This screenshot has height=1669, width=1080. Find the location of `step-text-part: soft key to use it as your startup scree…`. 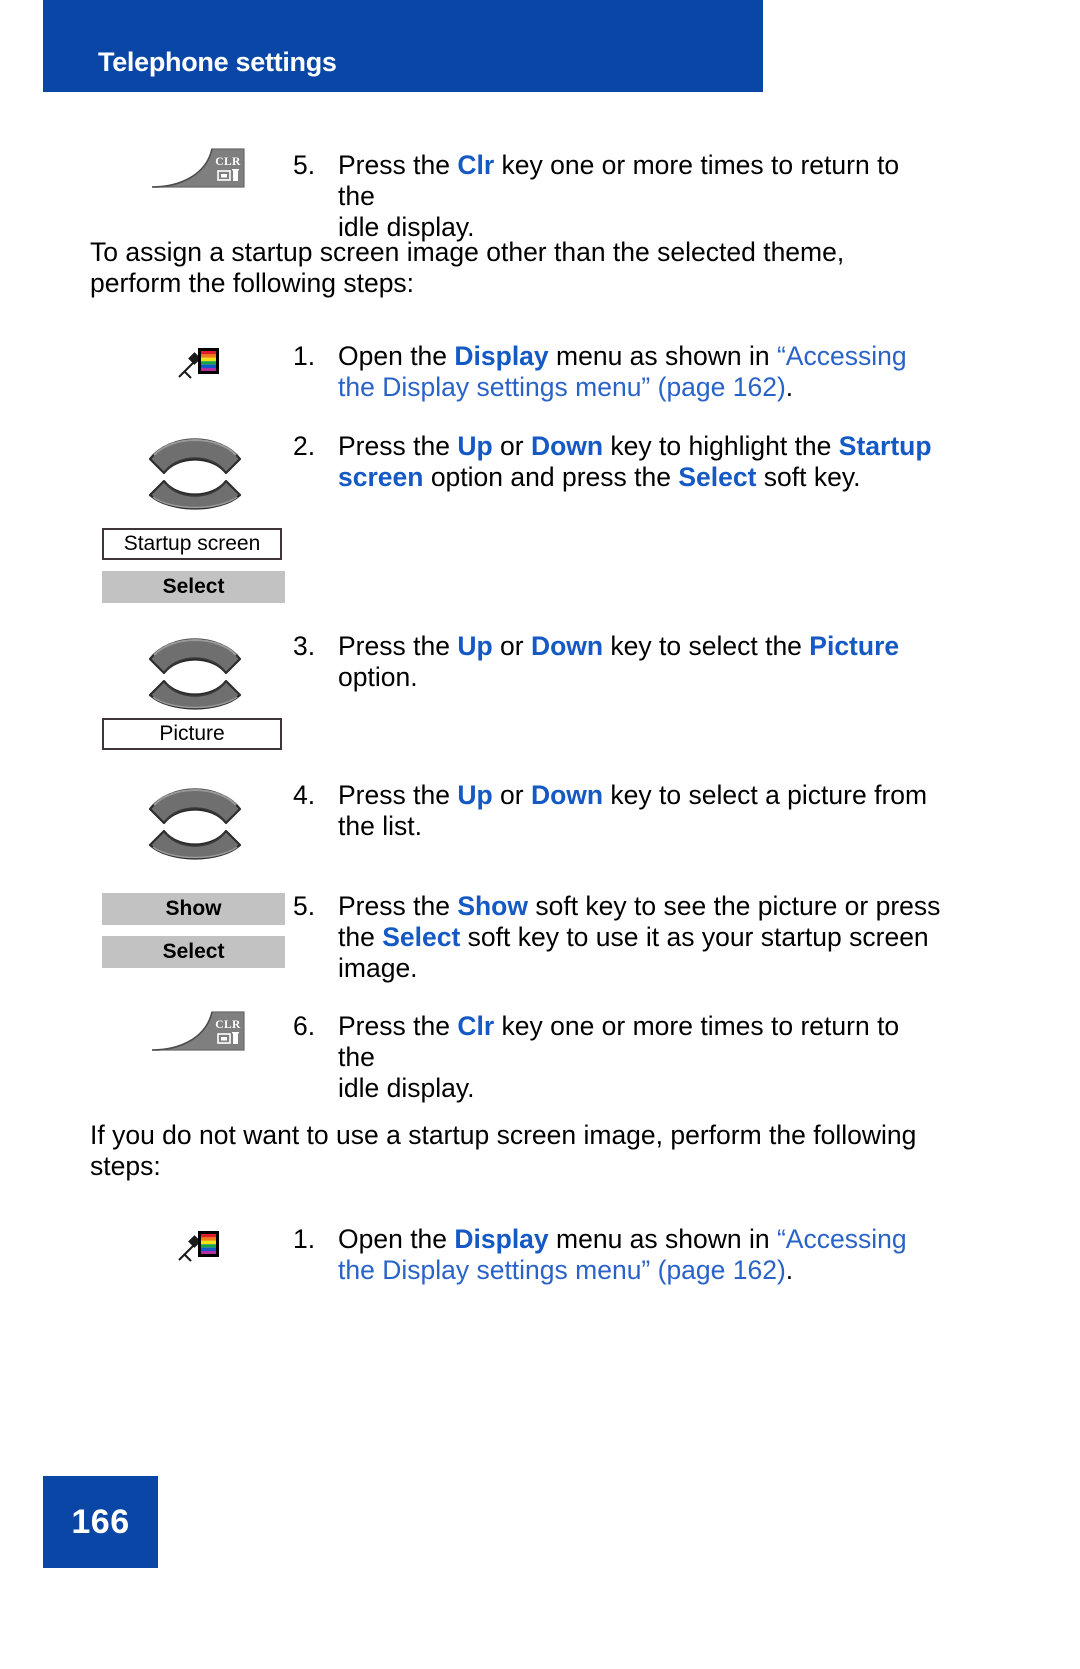

step-text-part: soft key to use it as your startup scree… is located at coordinates (694, 937).